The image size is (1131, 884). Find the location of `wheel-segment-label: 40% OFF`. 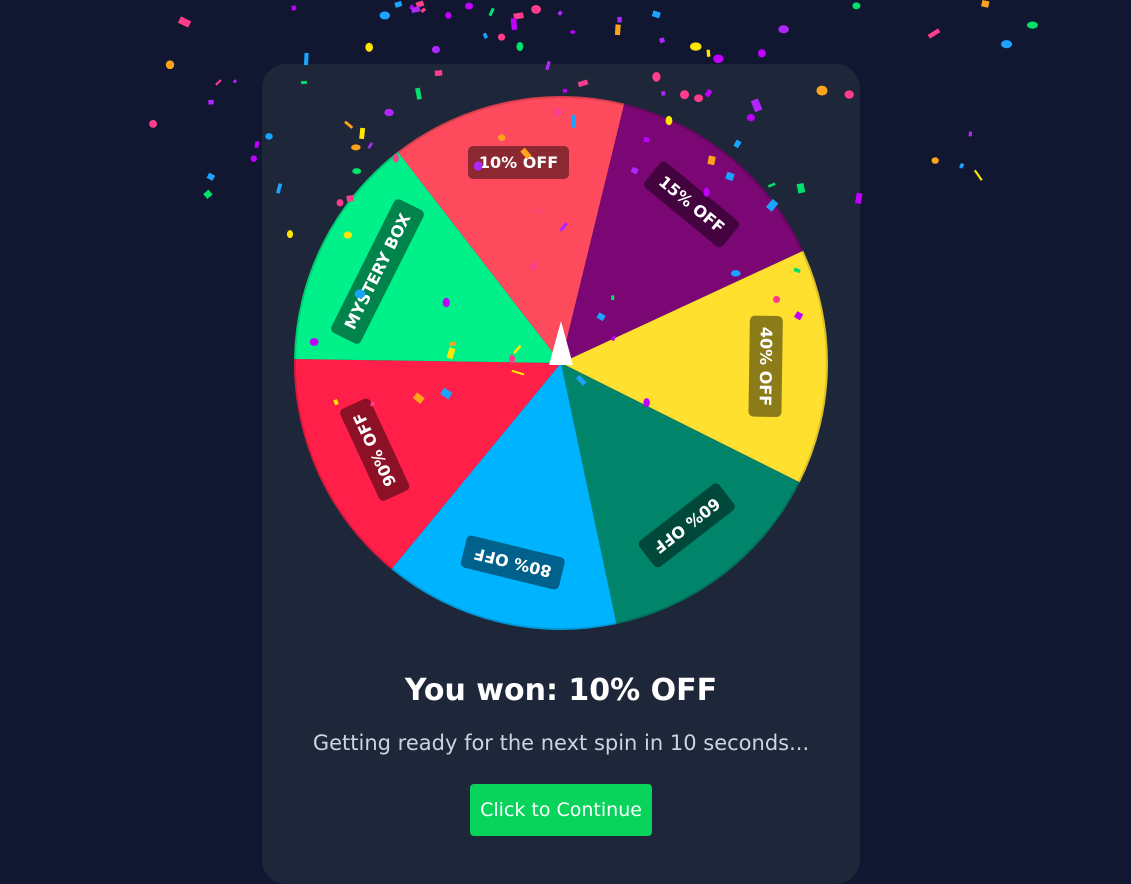

wheel-segment-label: 40% OFF is located at coordinates (766, 366).